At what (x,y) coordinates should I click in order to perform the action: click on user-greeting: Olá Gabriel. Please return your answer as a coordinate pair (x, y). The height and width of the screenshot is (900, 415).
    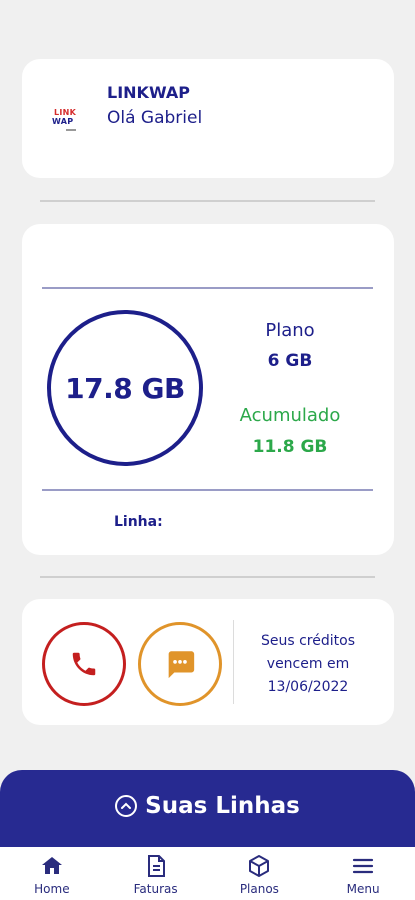
    Looking at the image, I should click on (155, 118).